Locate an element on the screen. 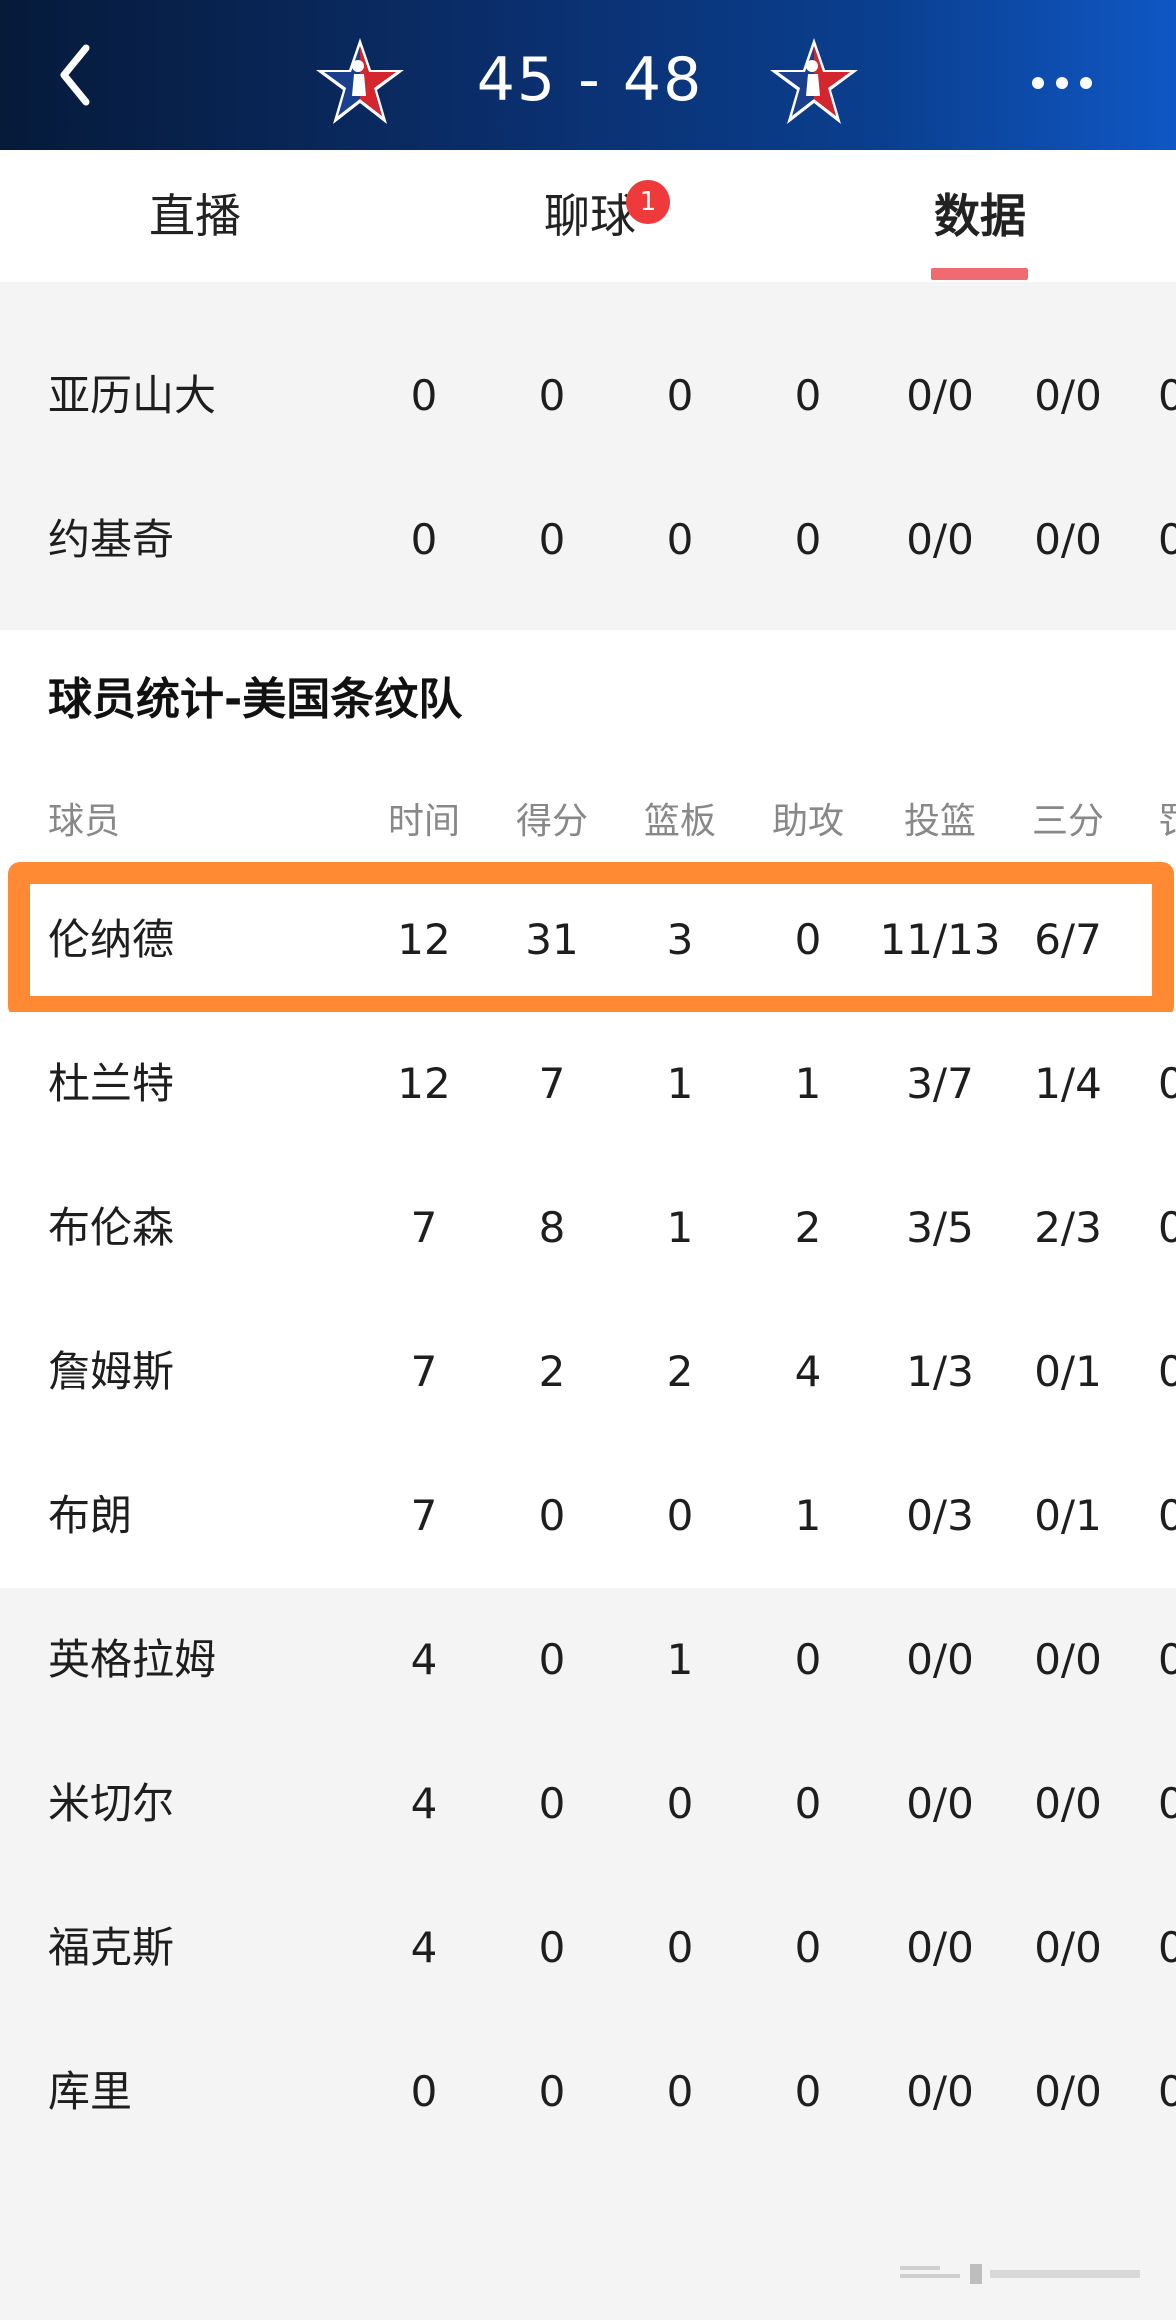 This screenshot has height=2320, width=1176. column-header-player: 球员 is located at coordinates (84, 821).